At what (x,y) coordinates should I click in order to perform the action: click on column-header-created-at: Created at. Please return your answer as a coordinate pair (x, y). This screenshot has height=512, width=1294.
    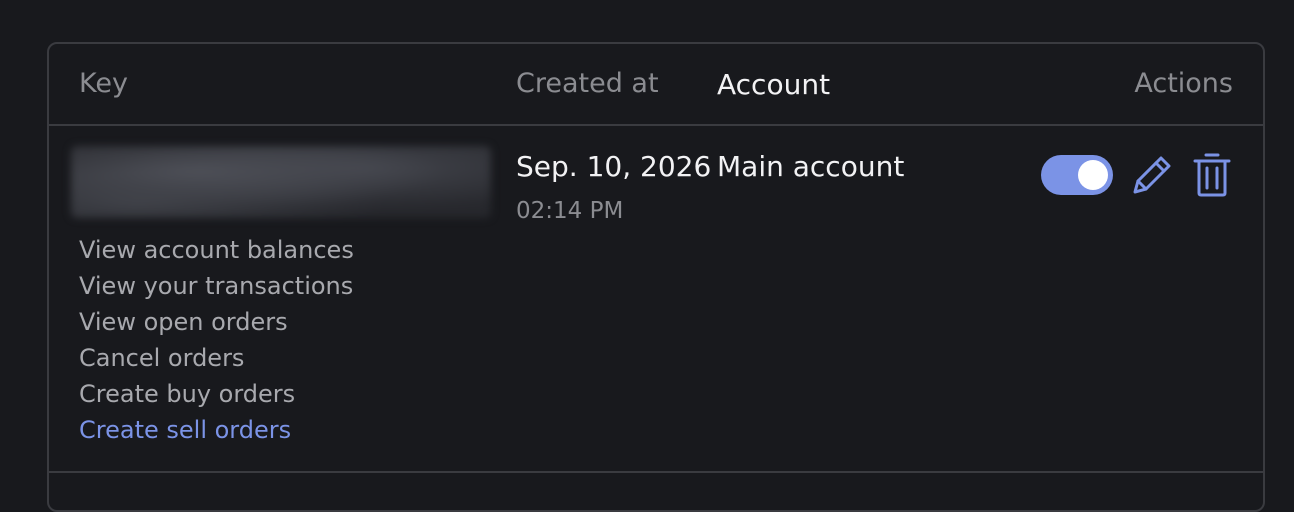
    Looking at the image, I should click on (587, 83).